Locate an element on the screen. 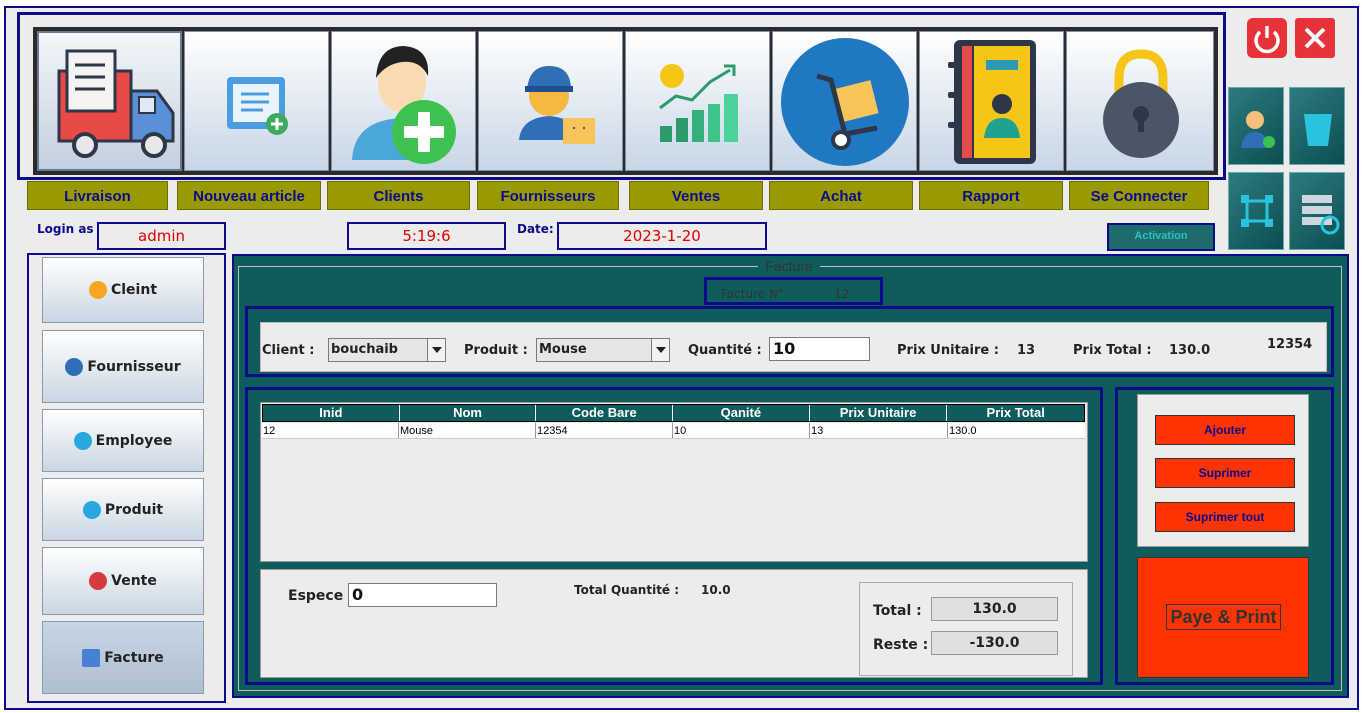 The height and width of the screenshot is (713, 1363). fournisseurs-button is located at coordinates (550, 101).